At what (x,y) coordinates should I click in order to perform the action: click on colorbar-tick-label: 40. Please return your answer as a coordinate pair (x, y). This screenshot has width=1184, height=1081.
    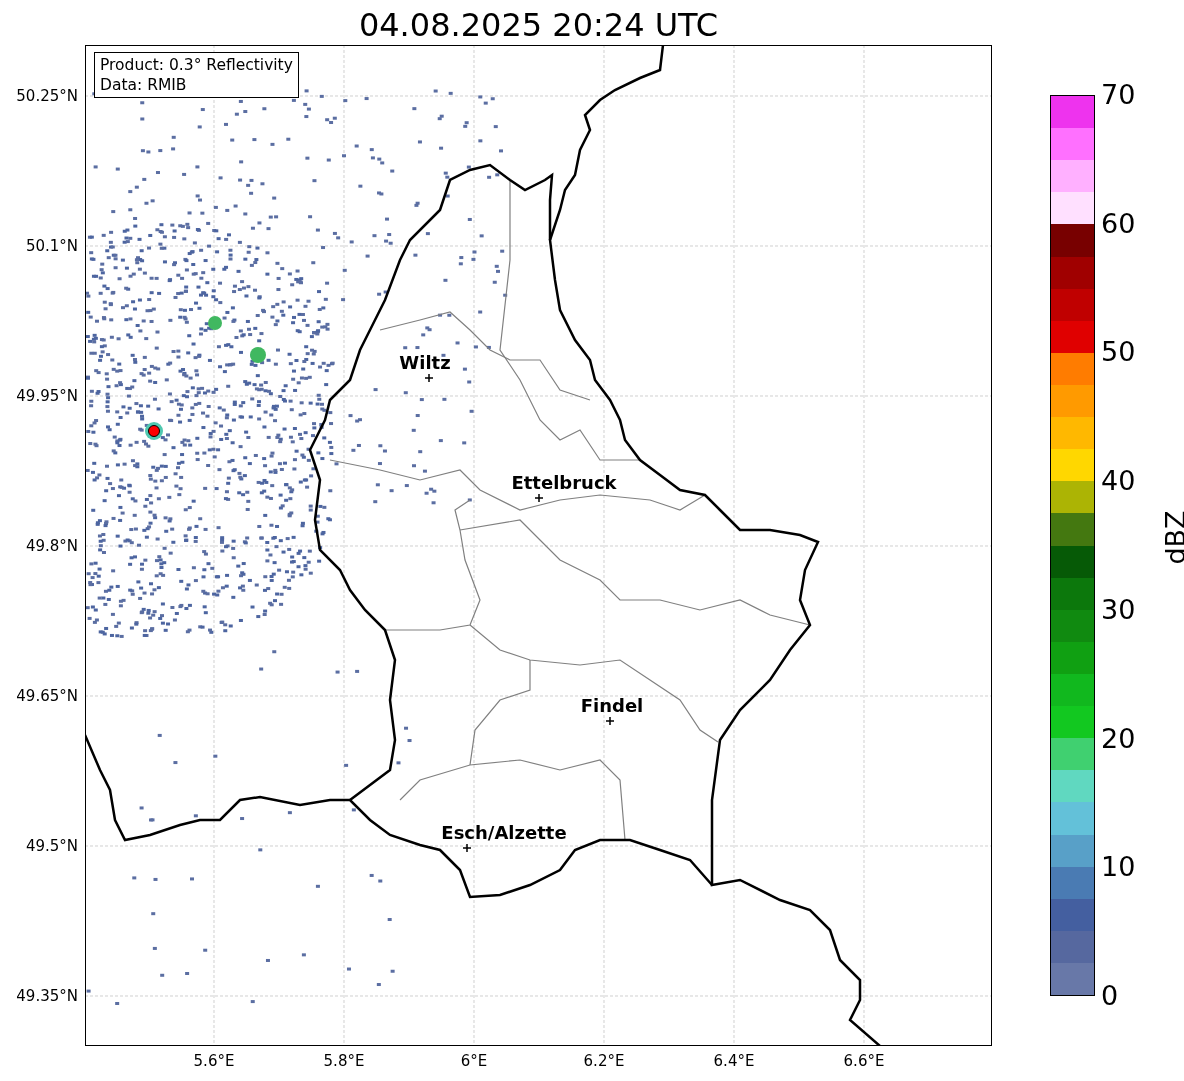
    Looking at the image, I should click on (1118, 481).